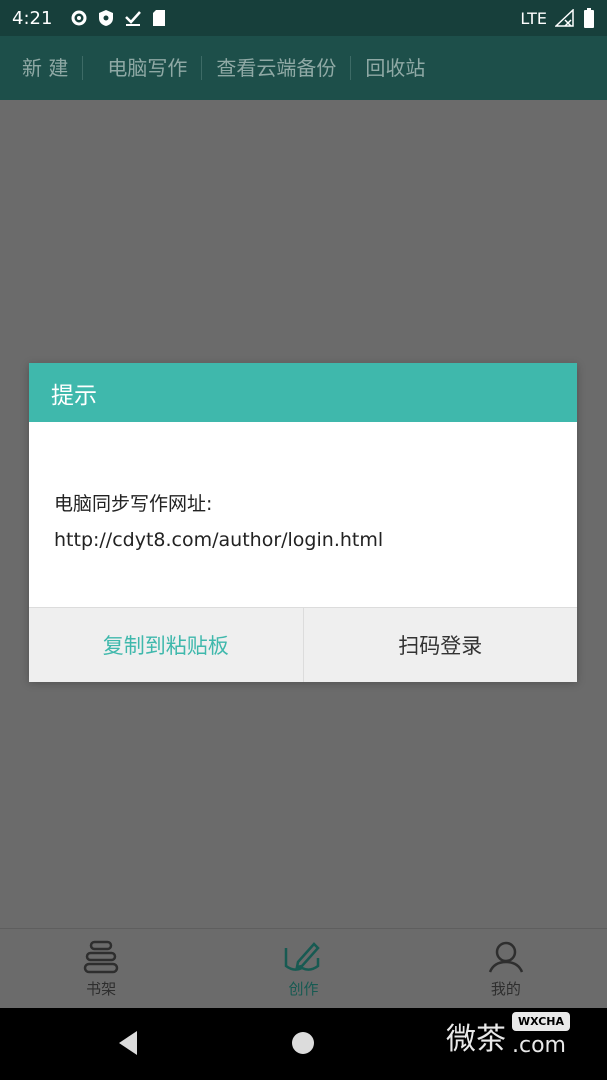 Image resolution: width=607 pixels, height=1080 pixels. What do you see at coordinates (133, 504) in the screenshot?
I see `dialog-message-line1: 电脑同步写作网址:` at bounding box center [133, 504].